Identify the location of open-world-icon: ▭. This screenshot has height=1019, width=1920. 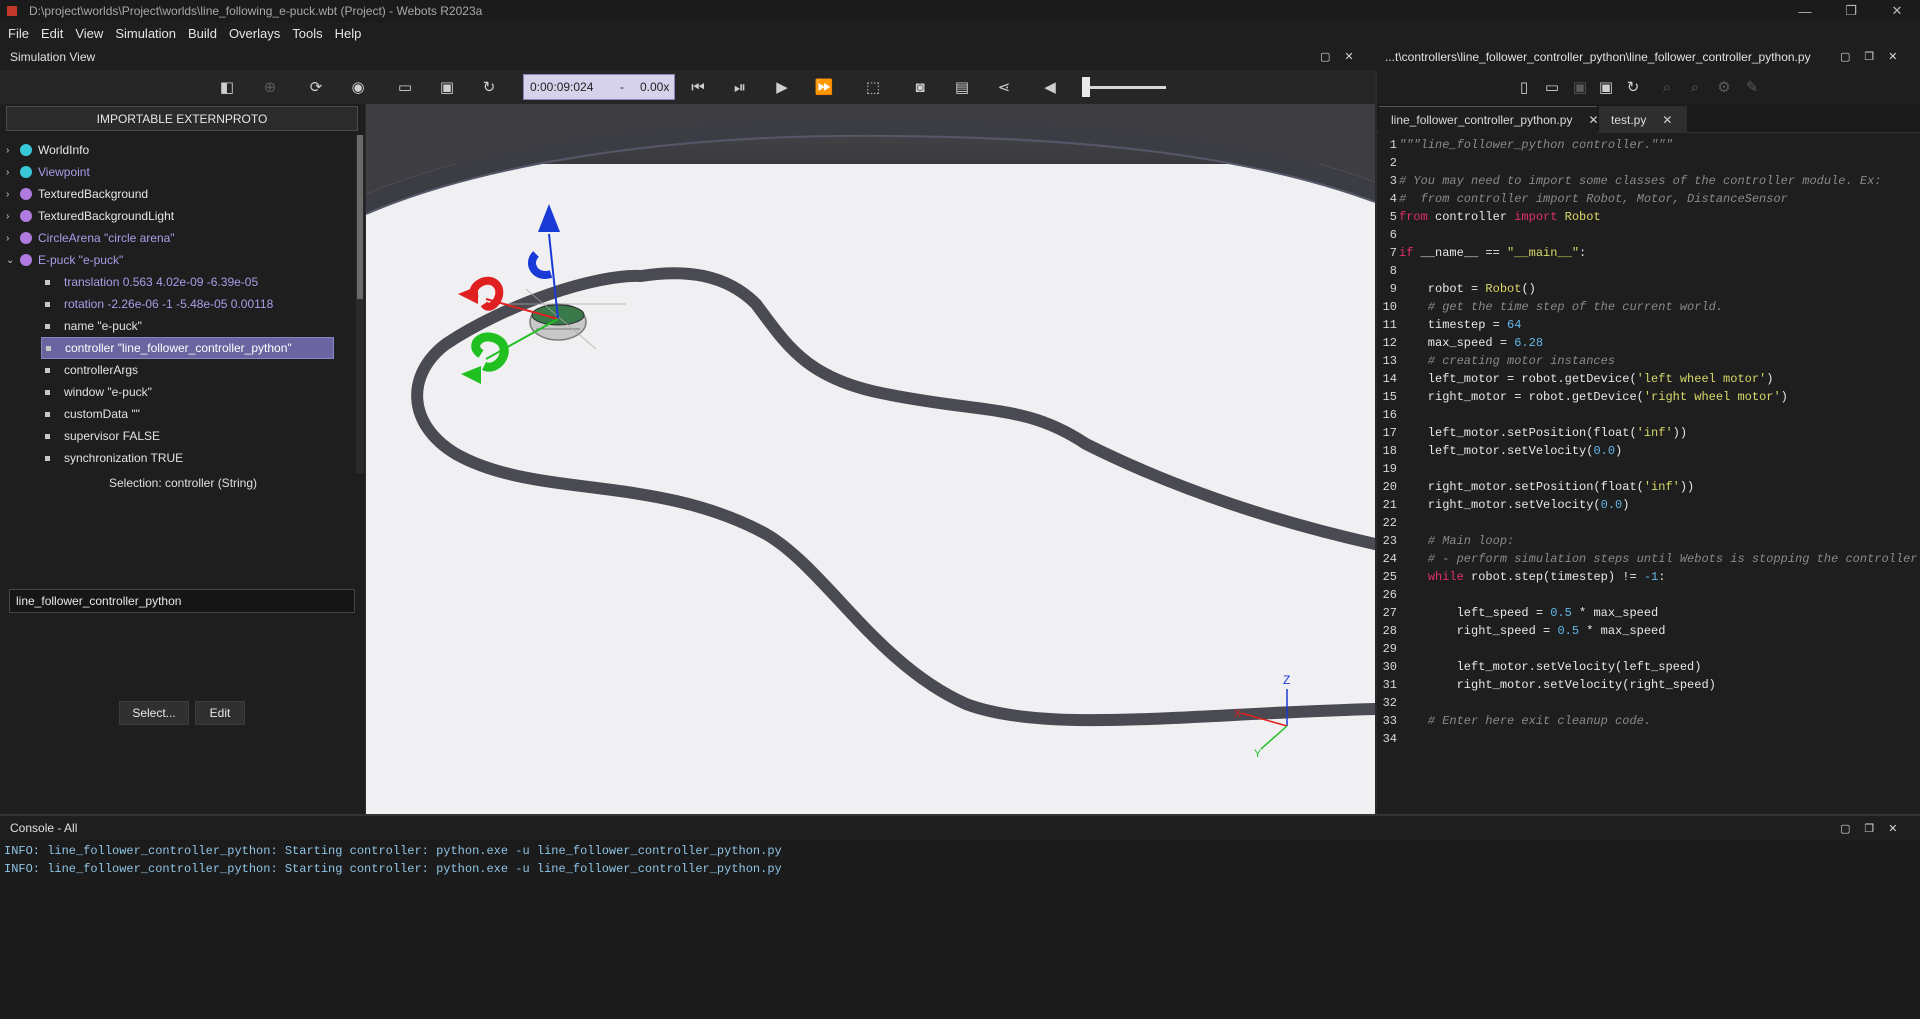
(405, 87).